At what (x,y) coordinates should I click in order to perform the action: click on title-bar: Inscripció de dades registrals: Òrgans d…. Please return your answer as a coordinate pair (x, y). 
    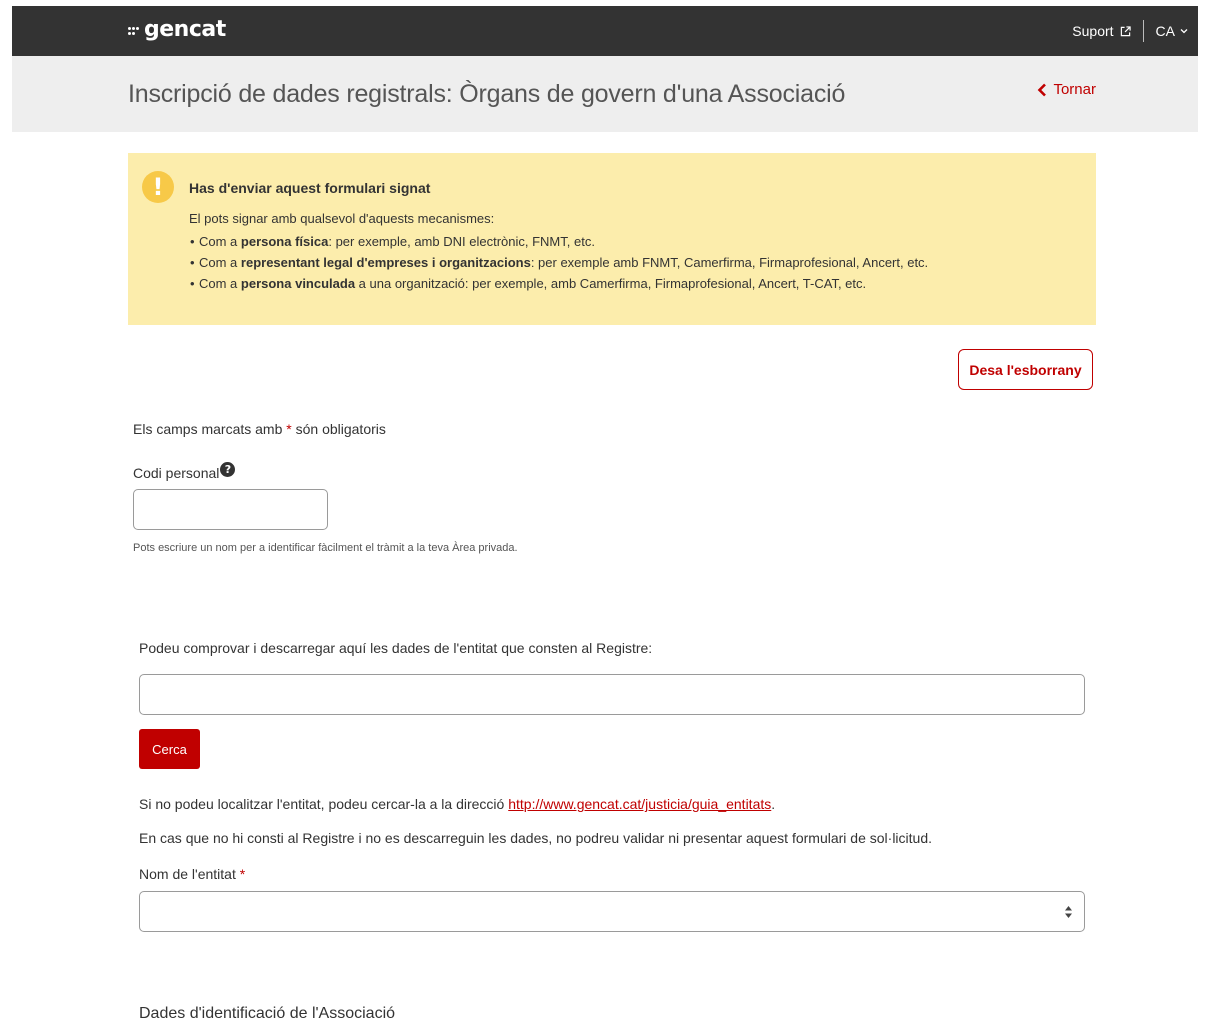
    Looking at the image, I should click on (605, 94).